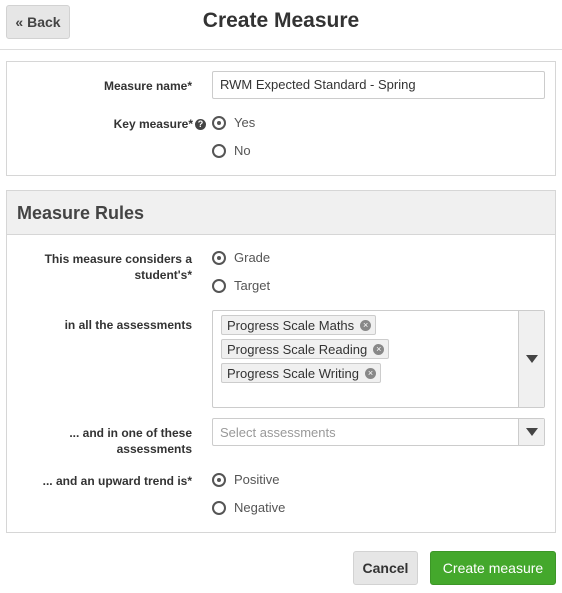 This screenshot has width=562, height=593. What do you see at coordinates (252, 257) in the screenshot?
I see `radio-label: Grade` at bounding box center [252, 257].